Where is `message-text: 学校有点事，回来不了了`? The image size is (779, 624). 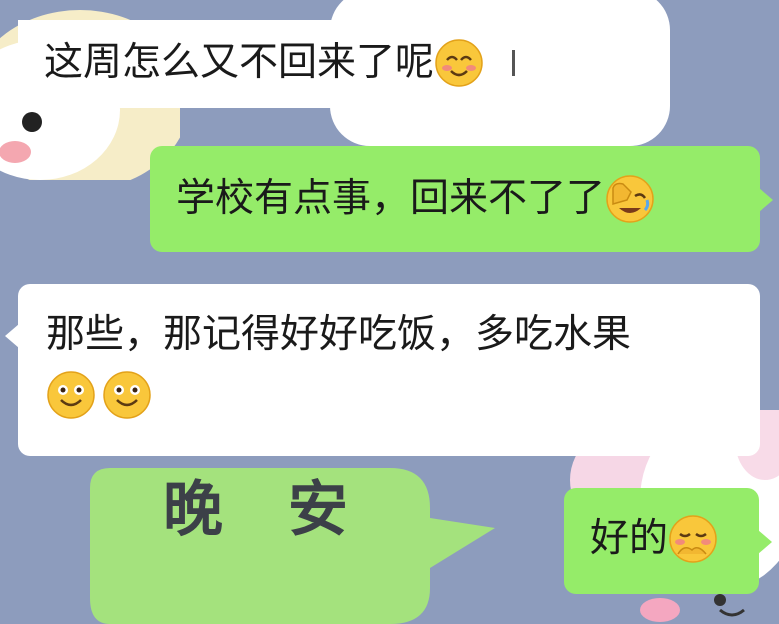
message-text: 学校有点事，回来不了了 is located at coordinates (391, 198).